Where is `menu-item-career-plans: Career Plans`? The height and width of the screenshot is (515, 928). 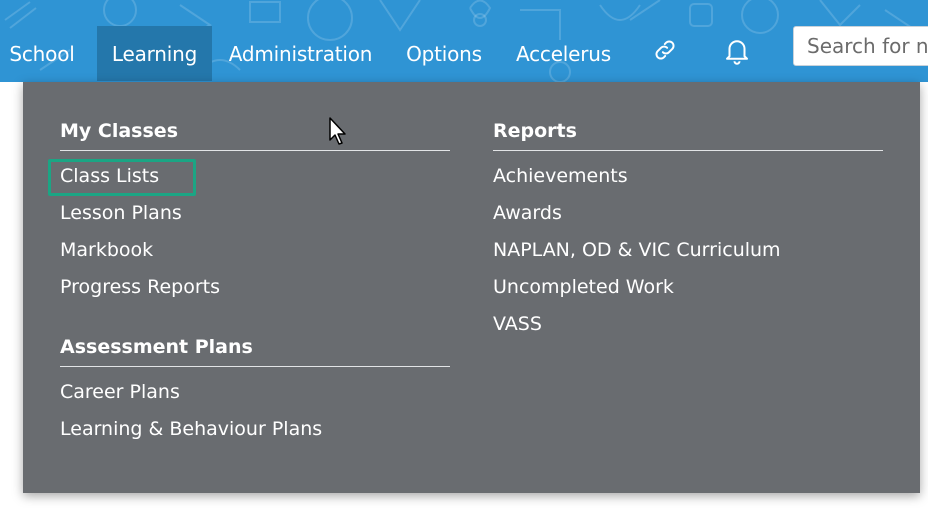 menu-item-career-plans: Career Plans is located at coordinates (255, 397).